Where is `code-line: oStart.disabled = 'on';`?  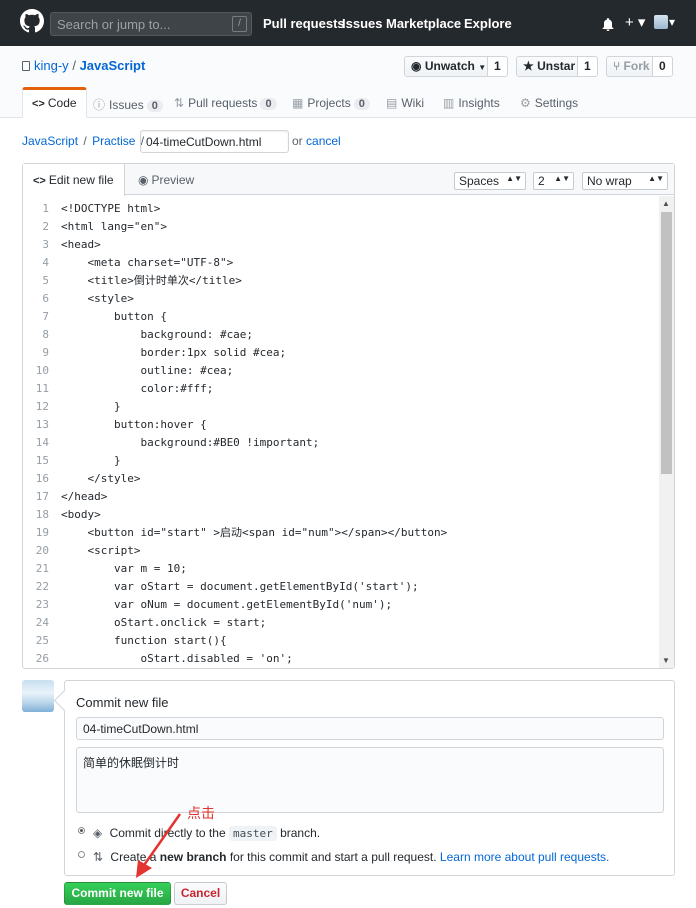
code-line: oStart.disabled = 'on'; is located at coordinates (254, 659).